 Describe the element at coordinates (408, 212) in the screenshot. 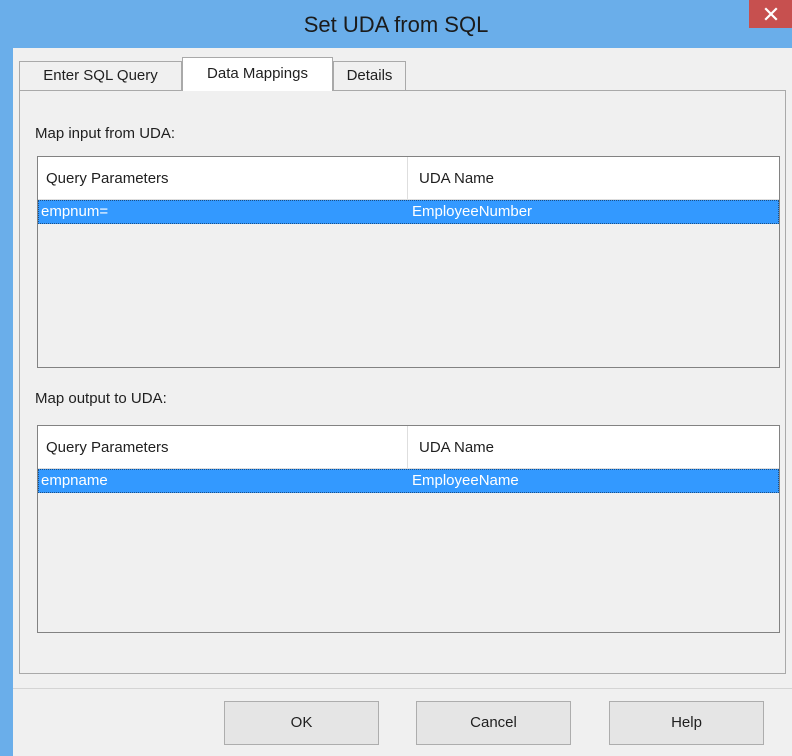

I see `table-row: empnum= EmployeeNumber` at that location.